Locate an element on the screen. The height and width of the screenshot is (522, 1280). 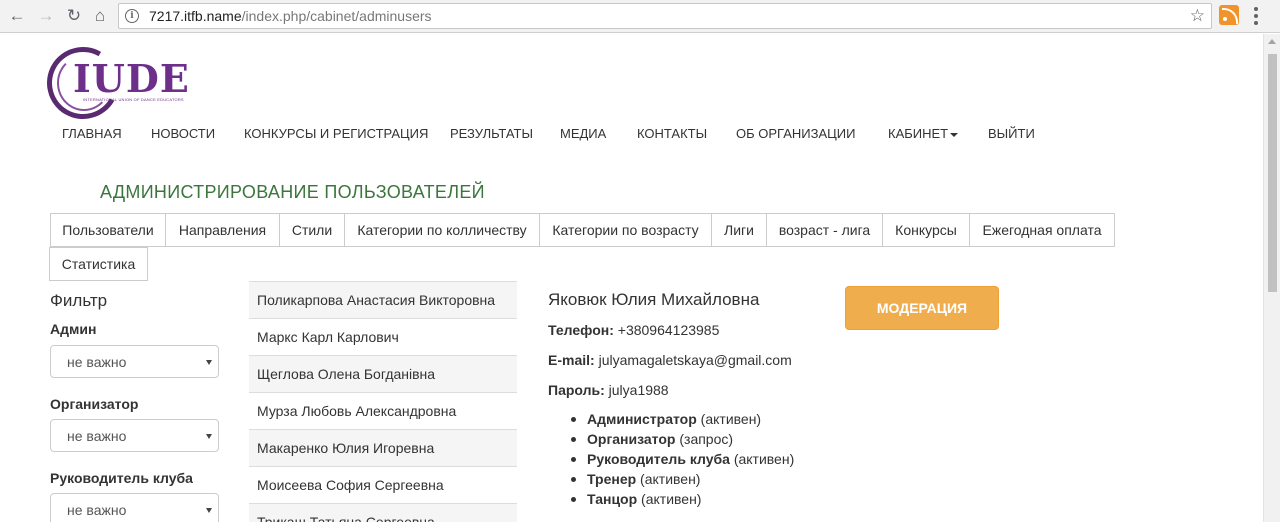
nav-item-contests: КОНКУРСЫ И РЕГИСТРАЦИЯ is located at coordinates (336, 133).